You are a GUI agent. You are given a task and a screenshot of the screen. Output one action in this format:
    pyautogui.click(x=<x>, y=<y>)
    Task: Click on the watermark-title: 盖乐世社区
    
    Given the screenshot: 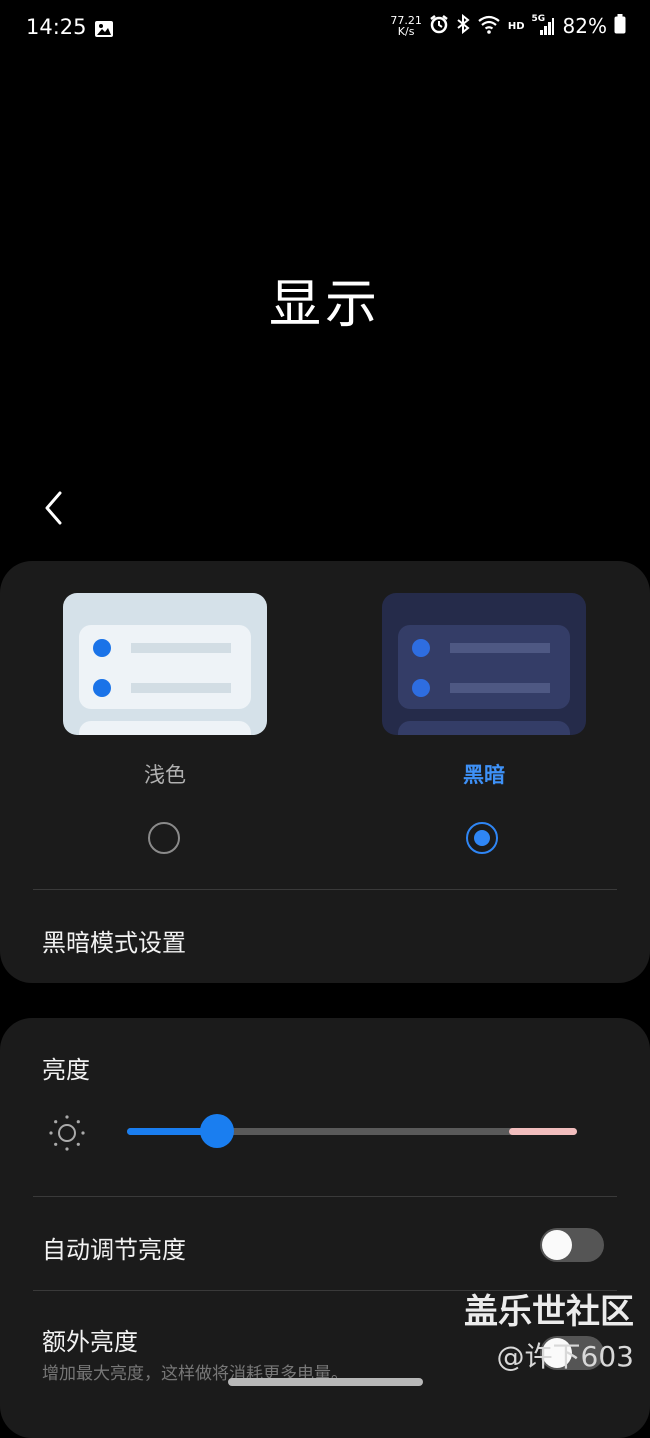 What is the action you would take?
    pyautogui.click(x=549, y=1312)
    